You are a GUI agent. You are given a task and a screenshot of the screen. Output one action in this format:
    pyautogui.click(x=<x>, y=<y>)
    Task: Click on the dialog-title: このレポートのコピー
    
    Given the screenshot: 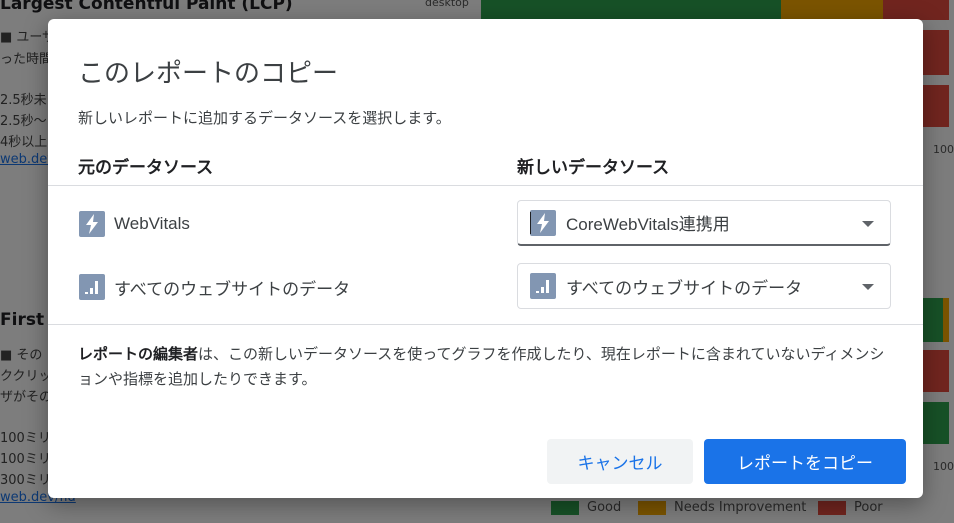 What is the action you would take?
    pyautogui.click(x=208, y=73)
    